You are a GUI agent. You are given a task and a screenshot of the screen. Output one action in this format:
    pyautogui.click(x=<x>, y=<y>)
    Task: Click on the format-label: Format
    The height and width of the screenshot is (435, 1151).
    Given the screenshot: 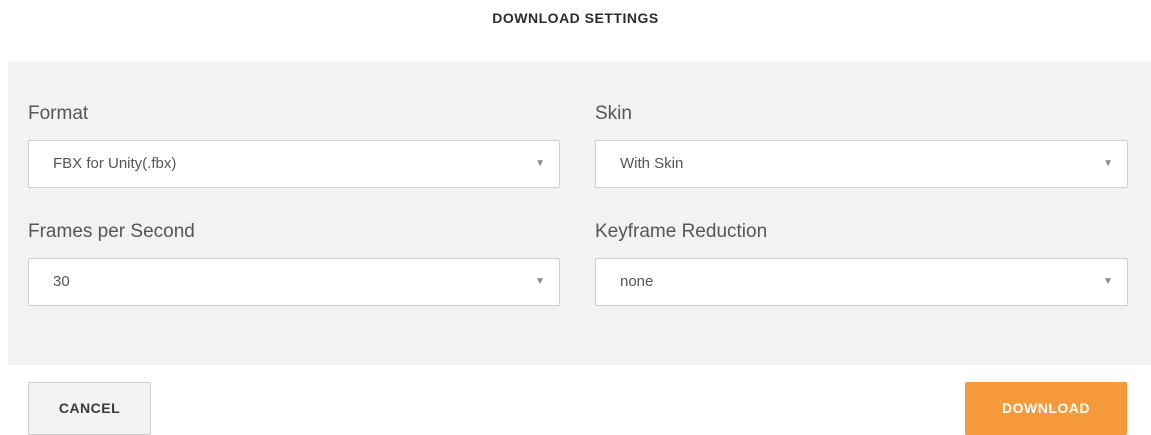 What is the action you would take?
    pyautogui.click(x=58, y=113)
    